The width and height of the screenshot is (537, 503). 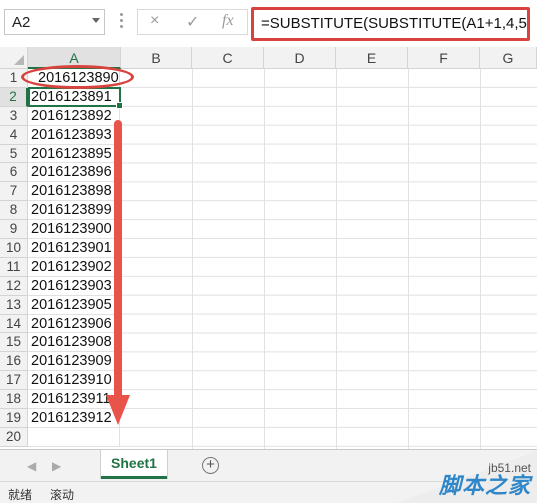 What do you see at coordinates (14, 116) in the screenshot?
I see `row-header: 3` at bounding box center [14, 116].